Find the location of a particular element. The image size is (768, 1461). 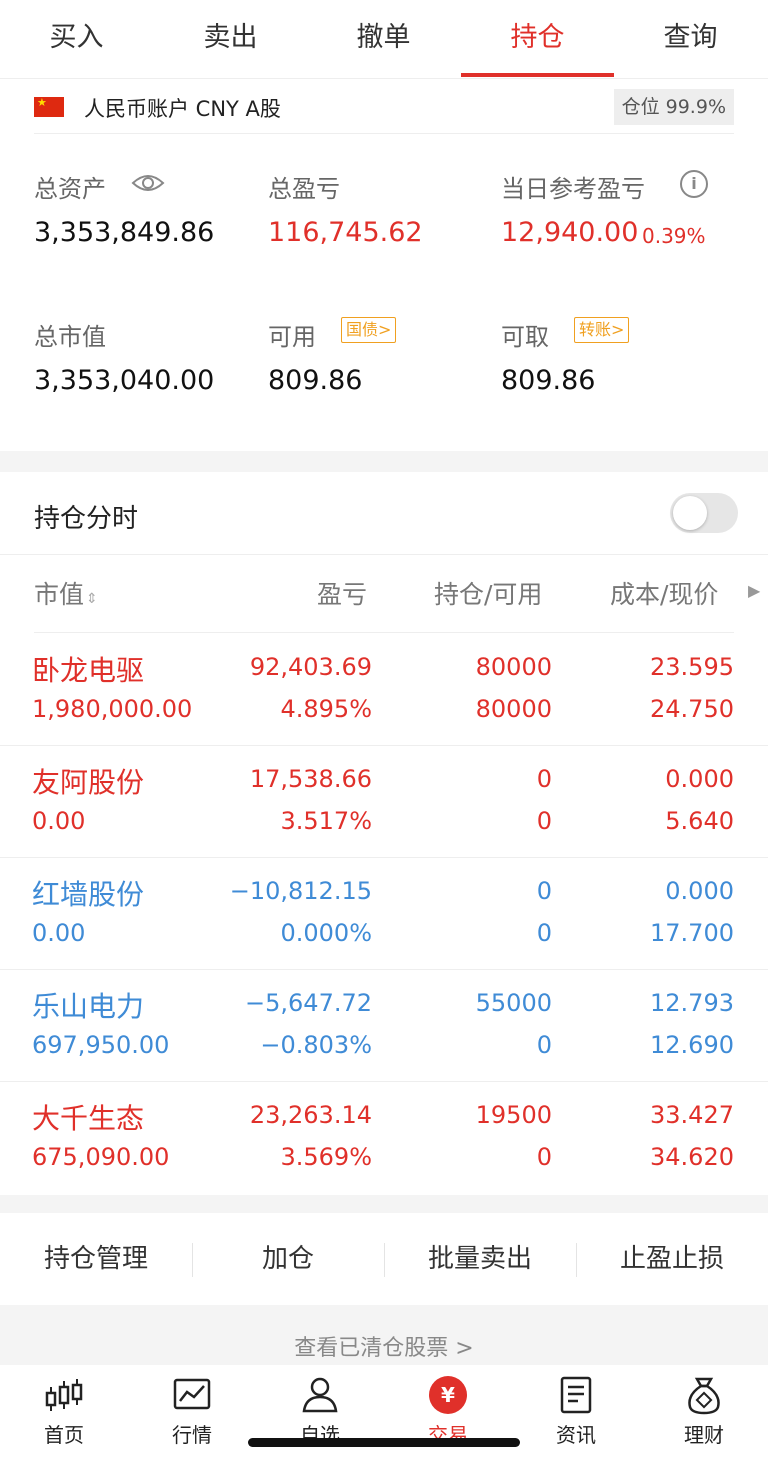

available-value: 809.86 is located at coordinates (315, 380).